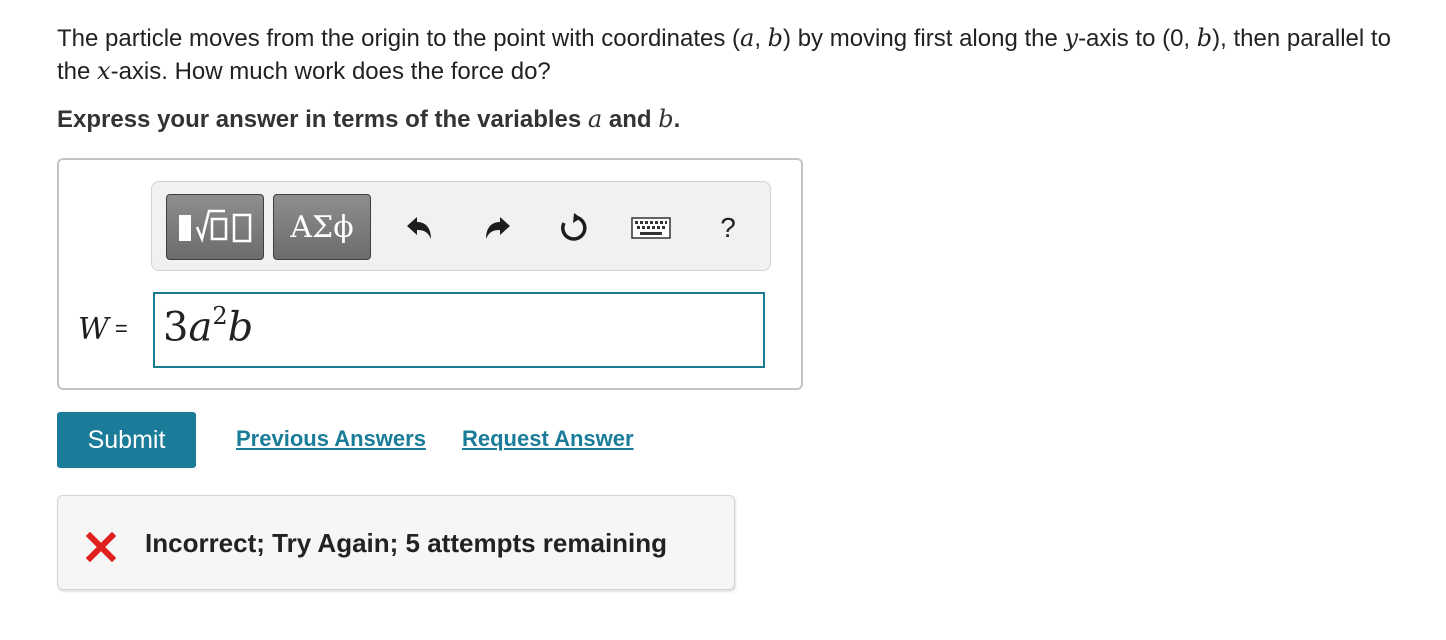 This screenshot has height=640, width=1446. Describe the element at coordinates (104, 71) in the screenshot. I see `math-variable-x: x` at that location.